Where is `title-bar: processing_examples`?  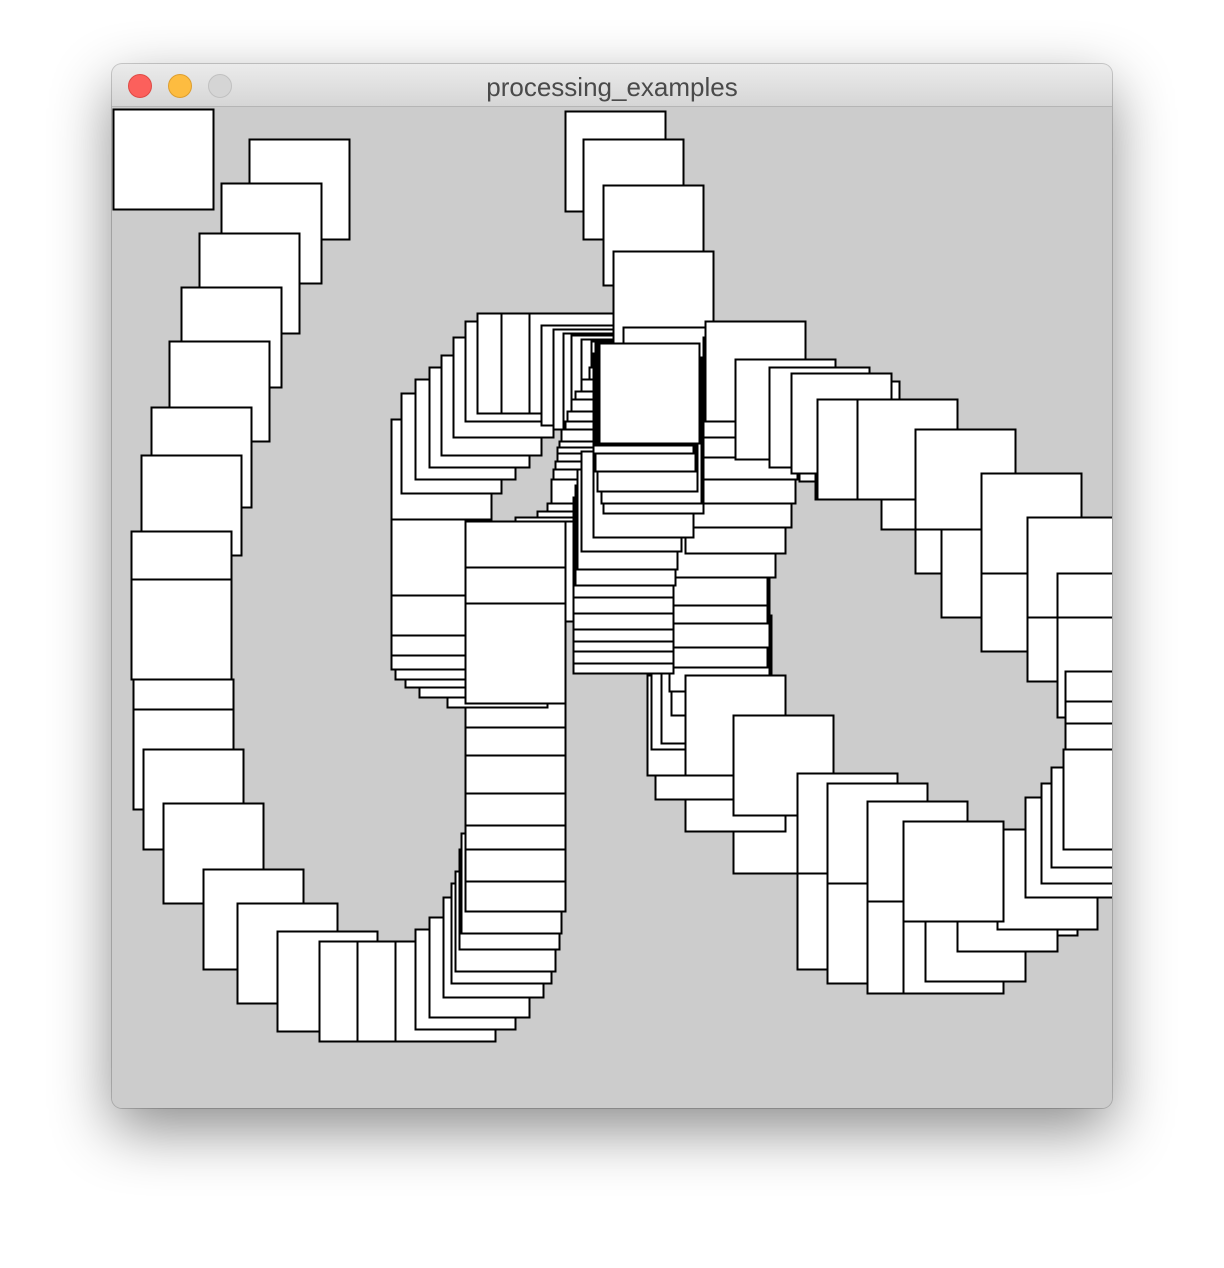 title-bar: processing_examples is located at coordinates (612, 85).